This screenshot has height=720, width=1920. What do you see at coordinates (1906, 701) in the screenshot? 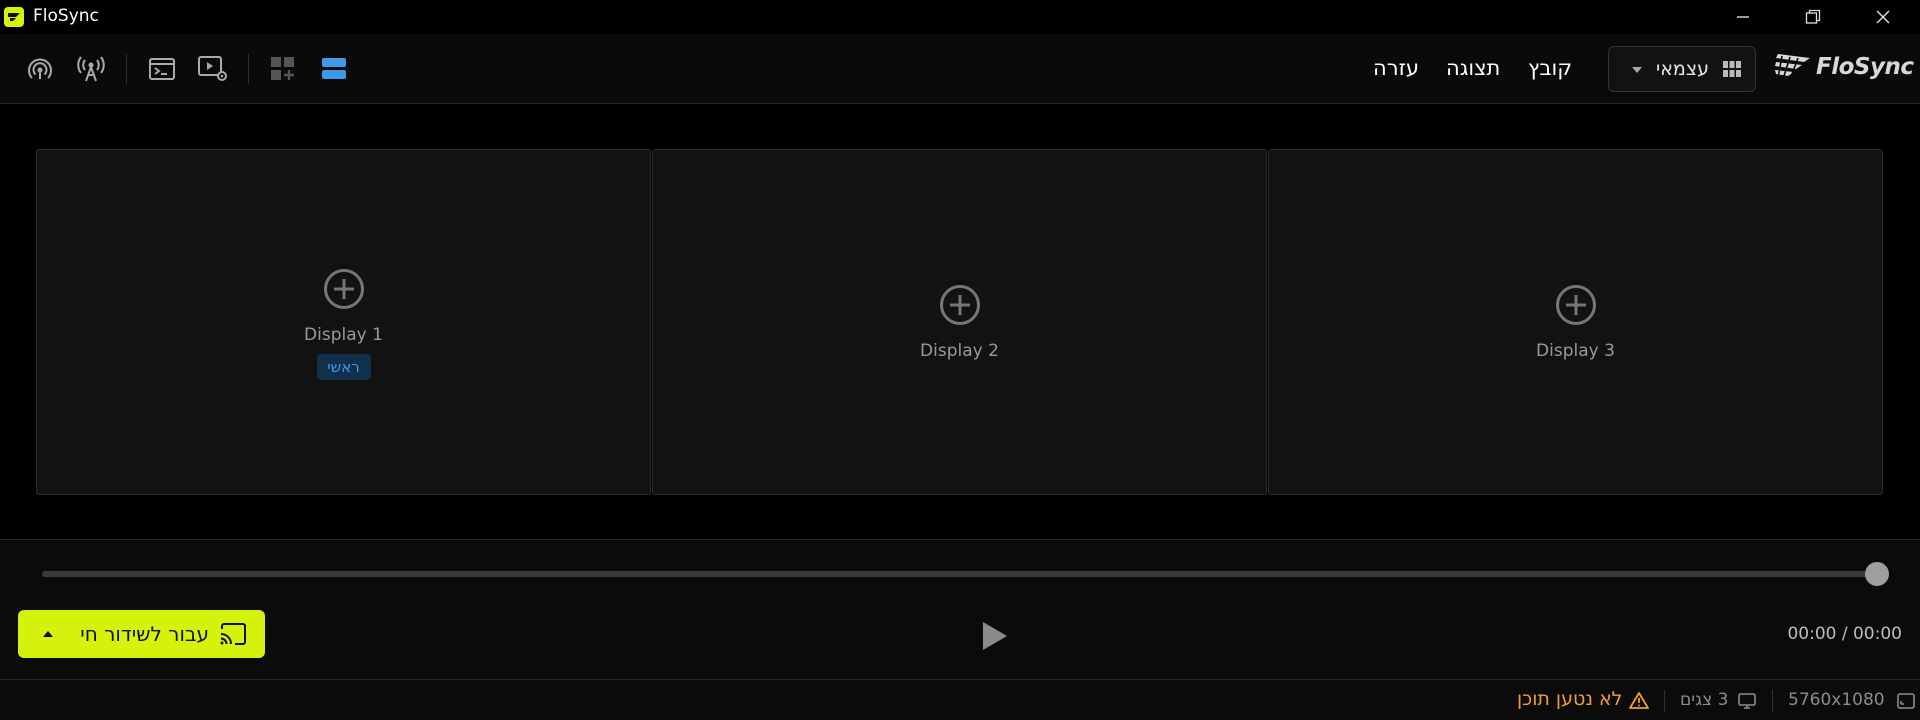
I see `resolution-icon` at bounding box center [1906, 701].